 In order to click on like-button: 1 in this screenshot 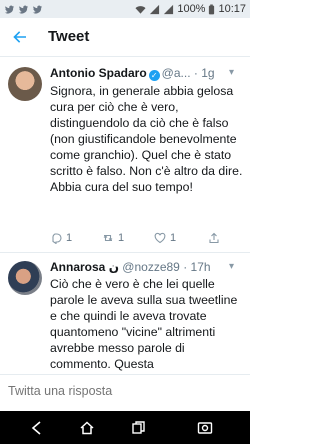, I will do `click(165, 238)`.